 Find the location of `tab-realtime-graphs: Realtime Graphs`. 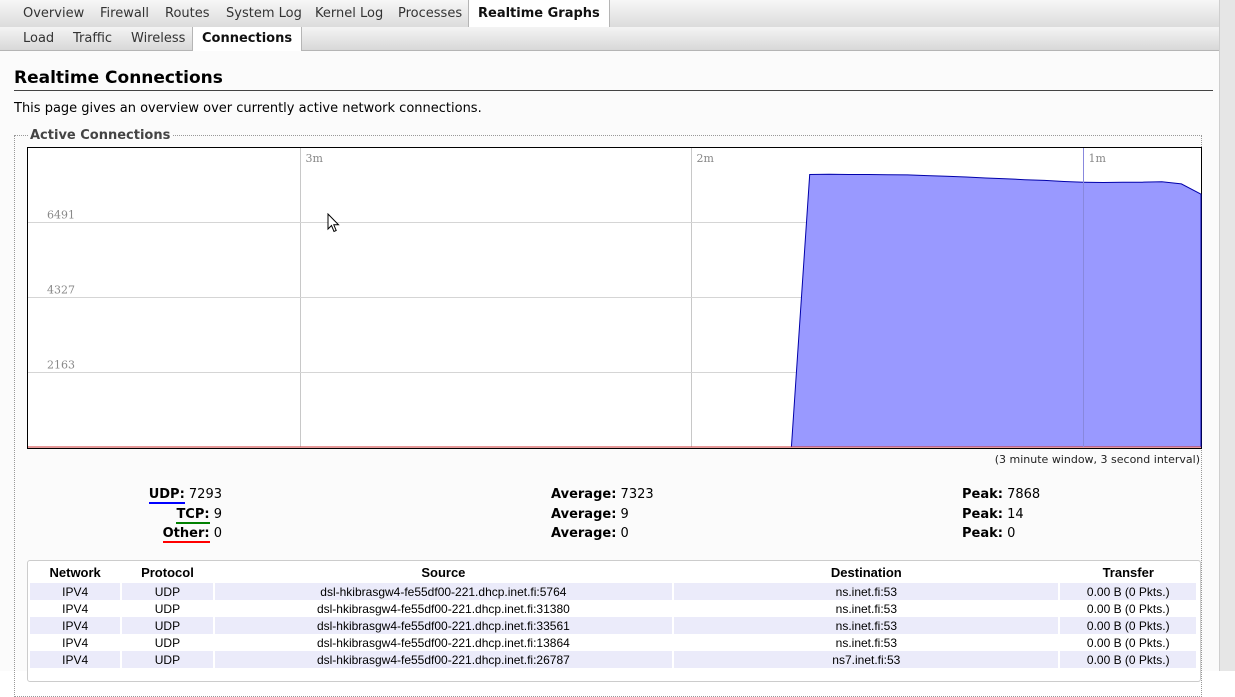

tab-realtime-graphs: Realtime Graphs is located at coordinates (539, 14).